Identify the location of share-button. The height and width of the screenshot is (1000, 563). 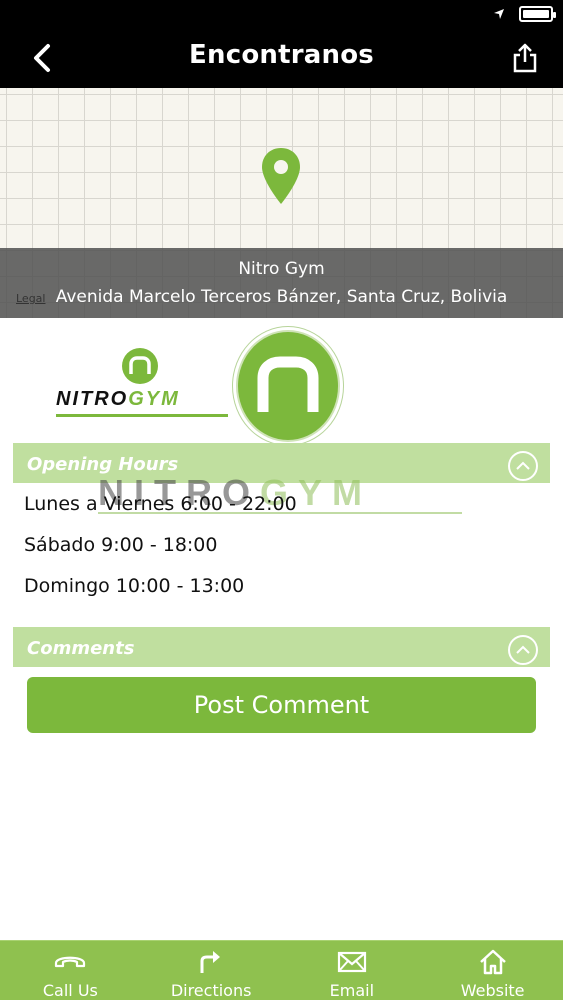
(525, 58).